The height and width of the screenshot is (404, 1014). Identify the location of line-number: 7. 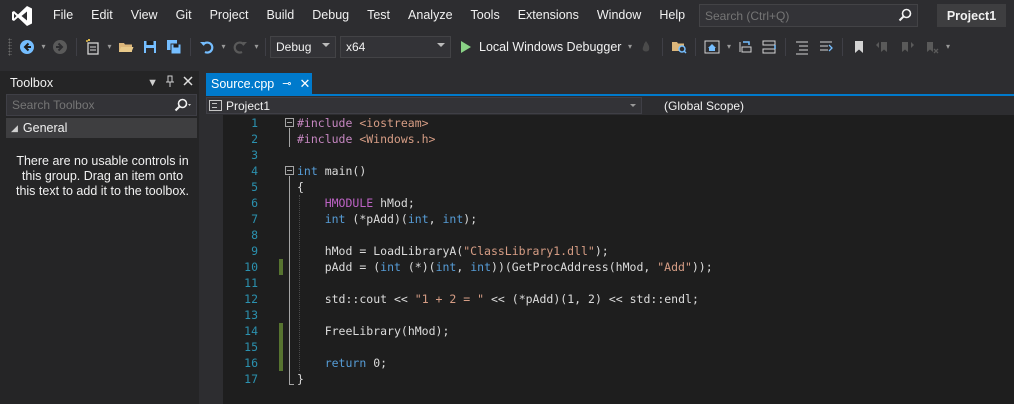
(254, 219).